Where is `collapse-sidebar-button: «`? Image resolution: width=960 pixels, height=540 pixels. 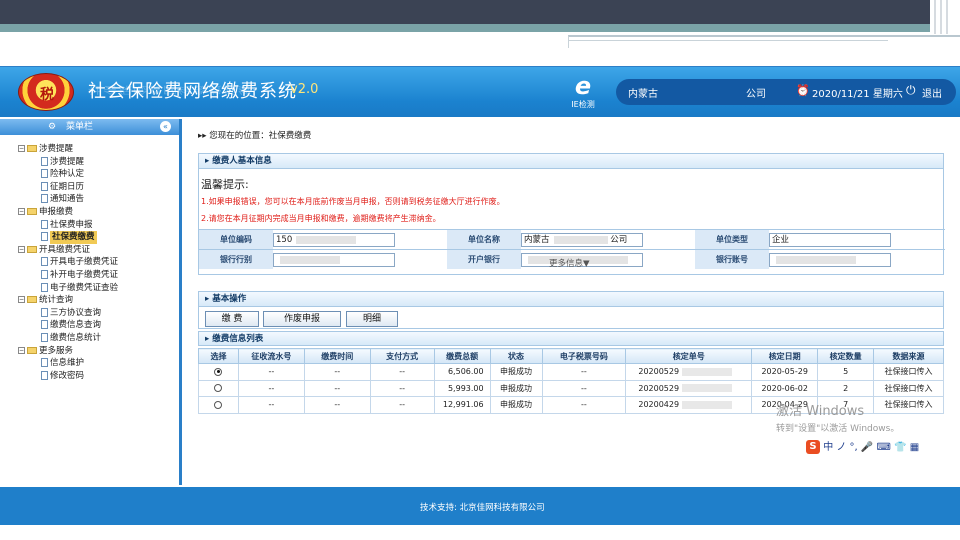
collapse-sidebar-button: « is located at coordinates (165, 126).